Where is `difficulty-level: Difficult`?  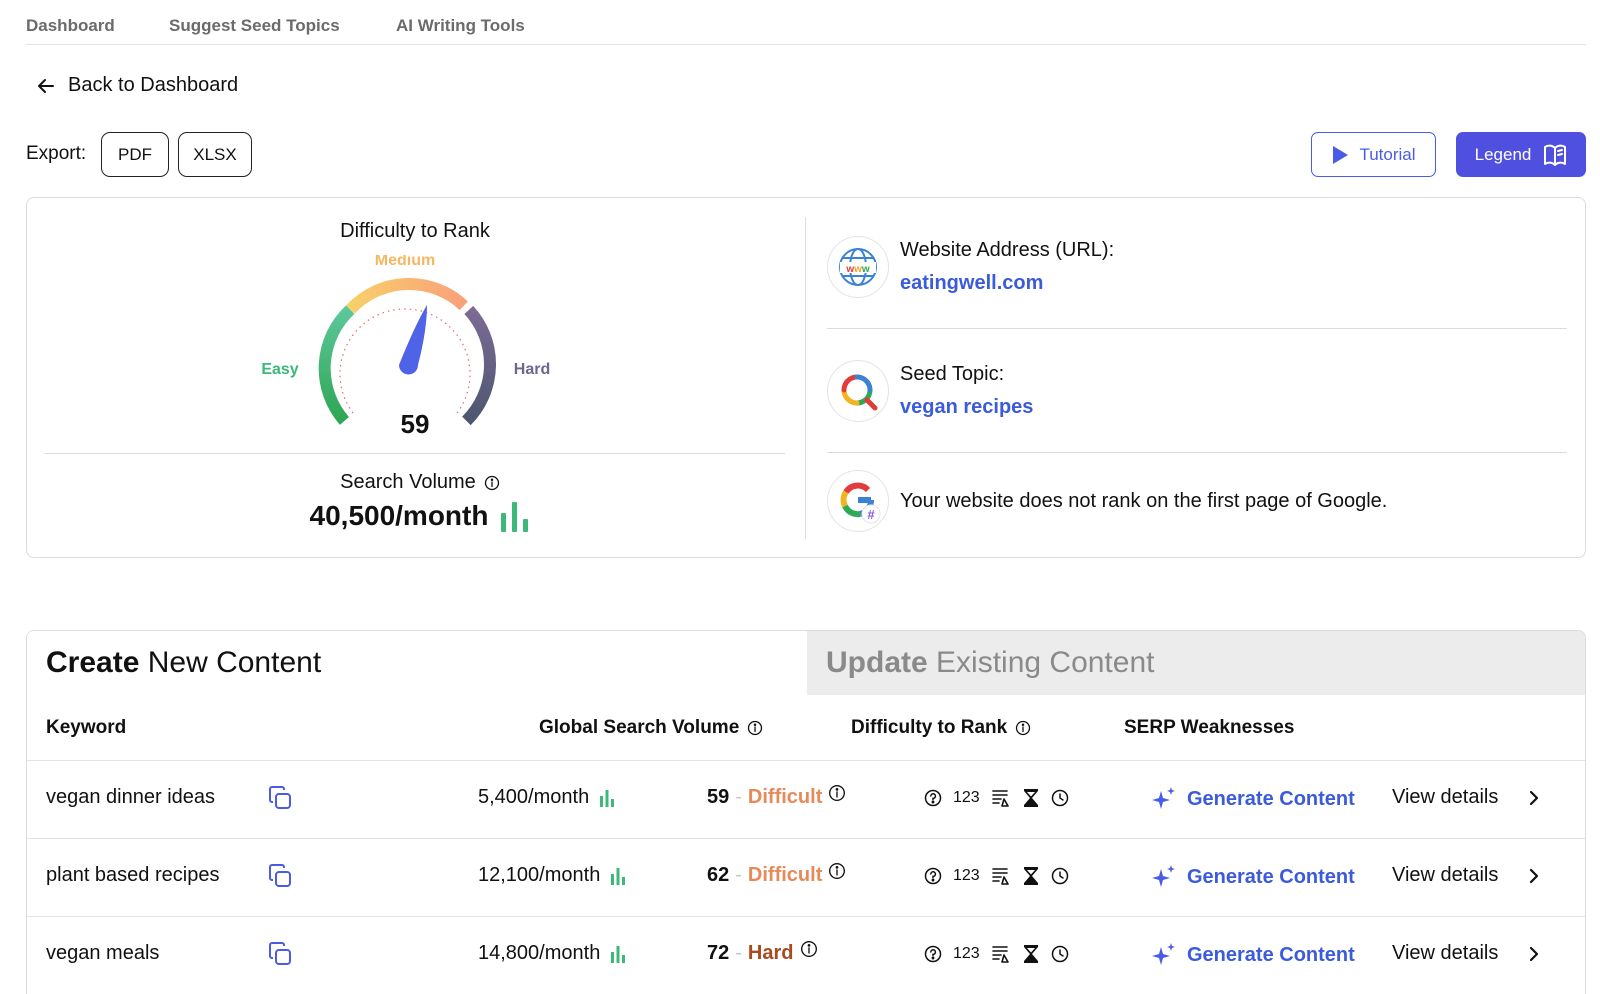
difficulty-level: Difficult is located at coordinates (785, 797).